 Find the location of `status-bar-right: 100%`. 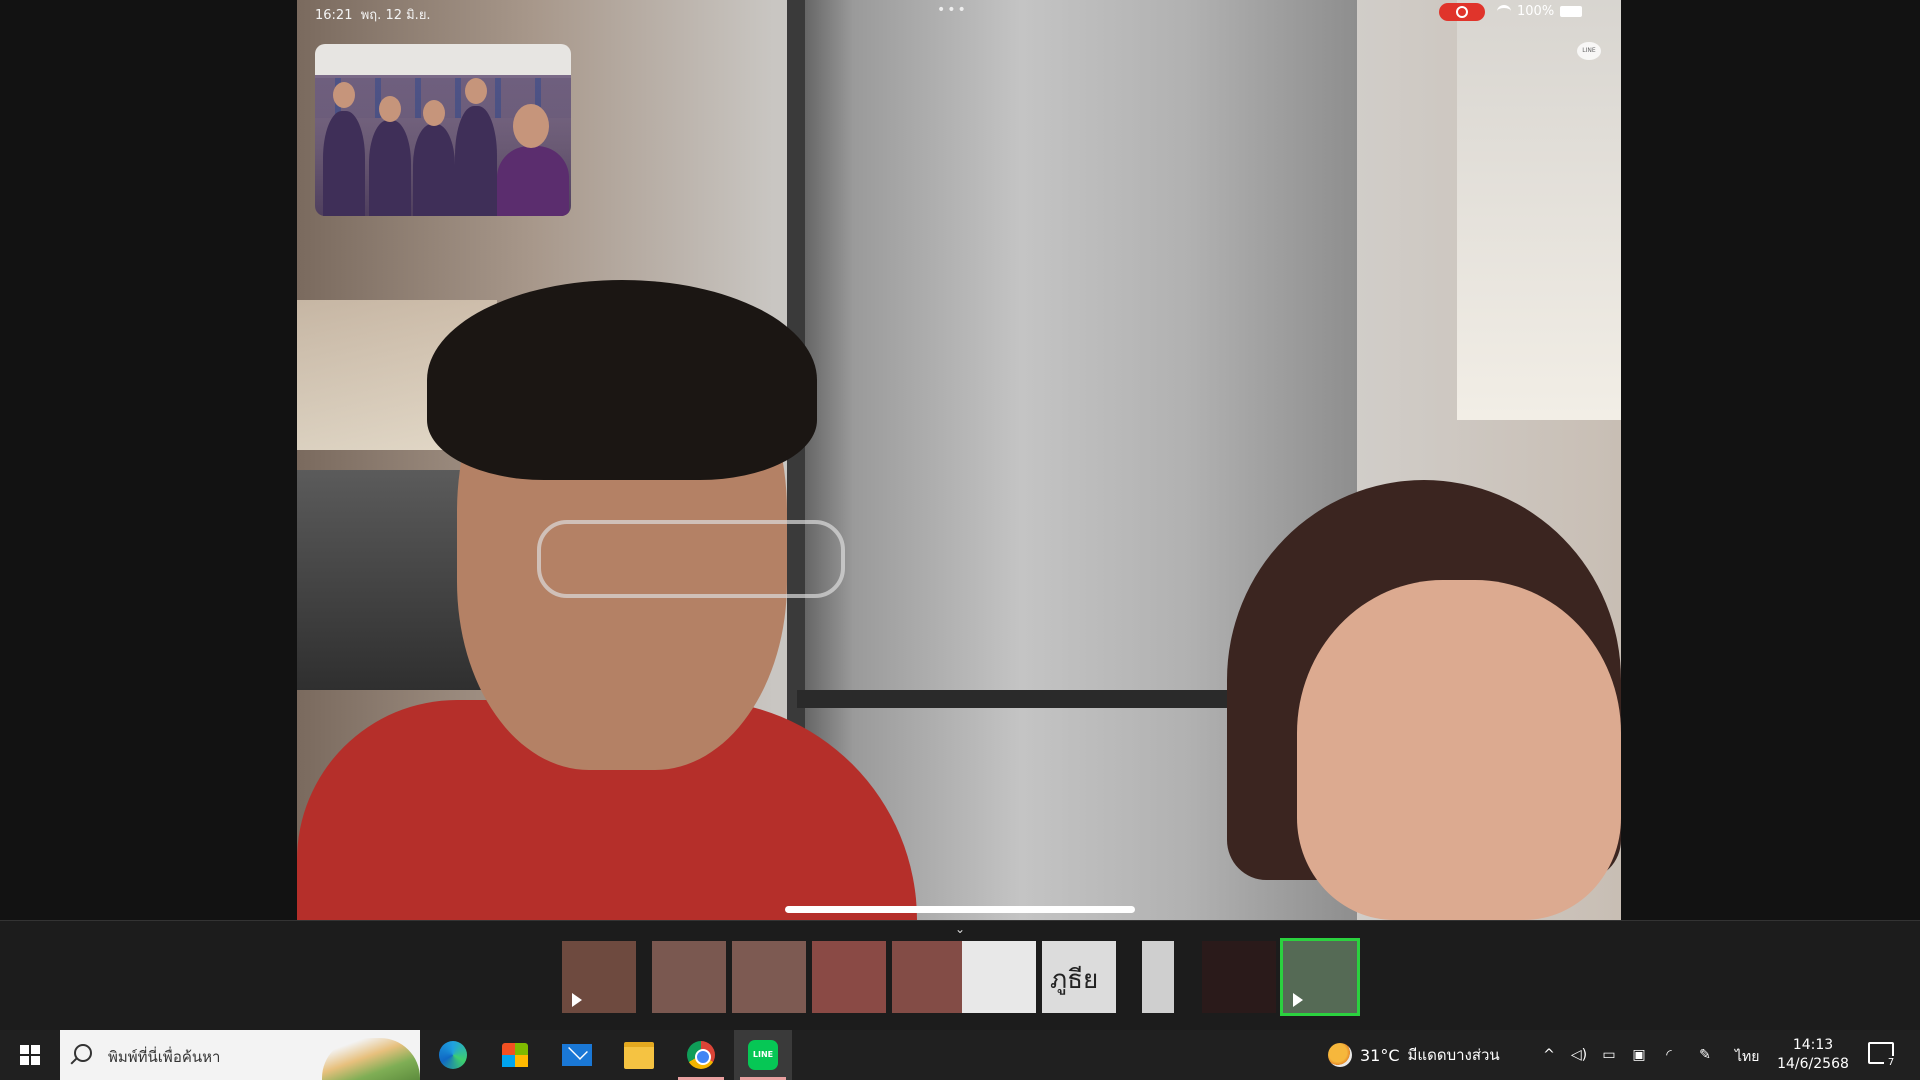

status-bar-right: 100% is located at coordinates (1540, 11).